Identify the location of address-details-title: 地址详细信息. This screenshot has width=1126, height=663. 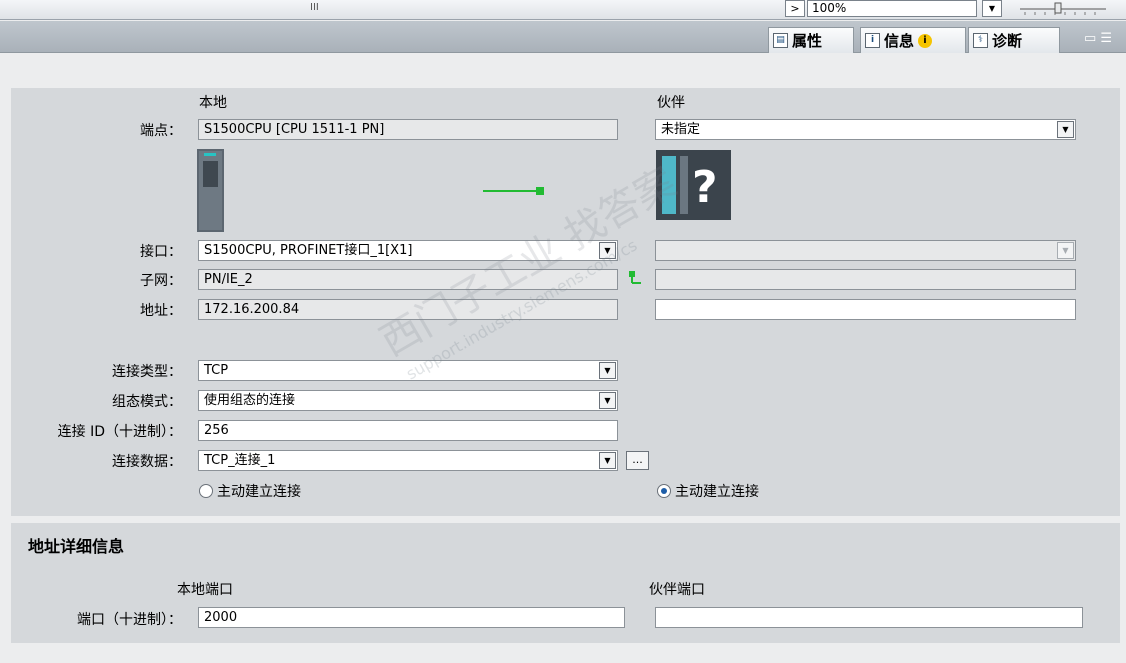
(76, 546).